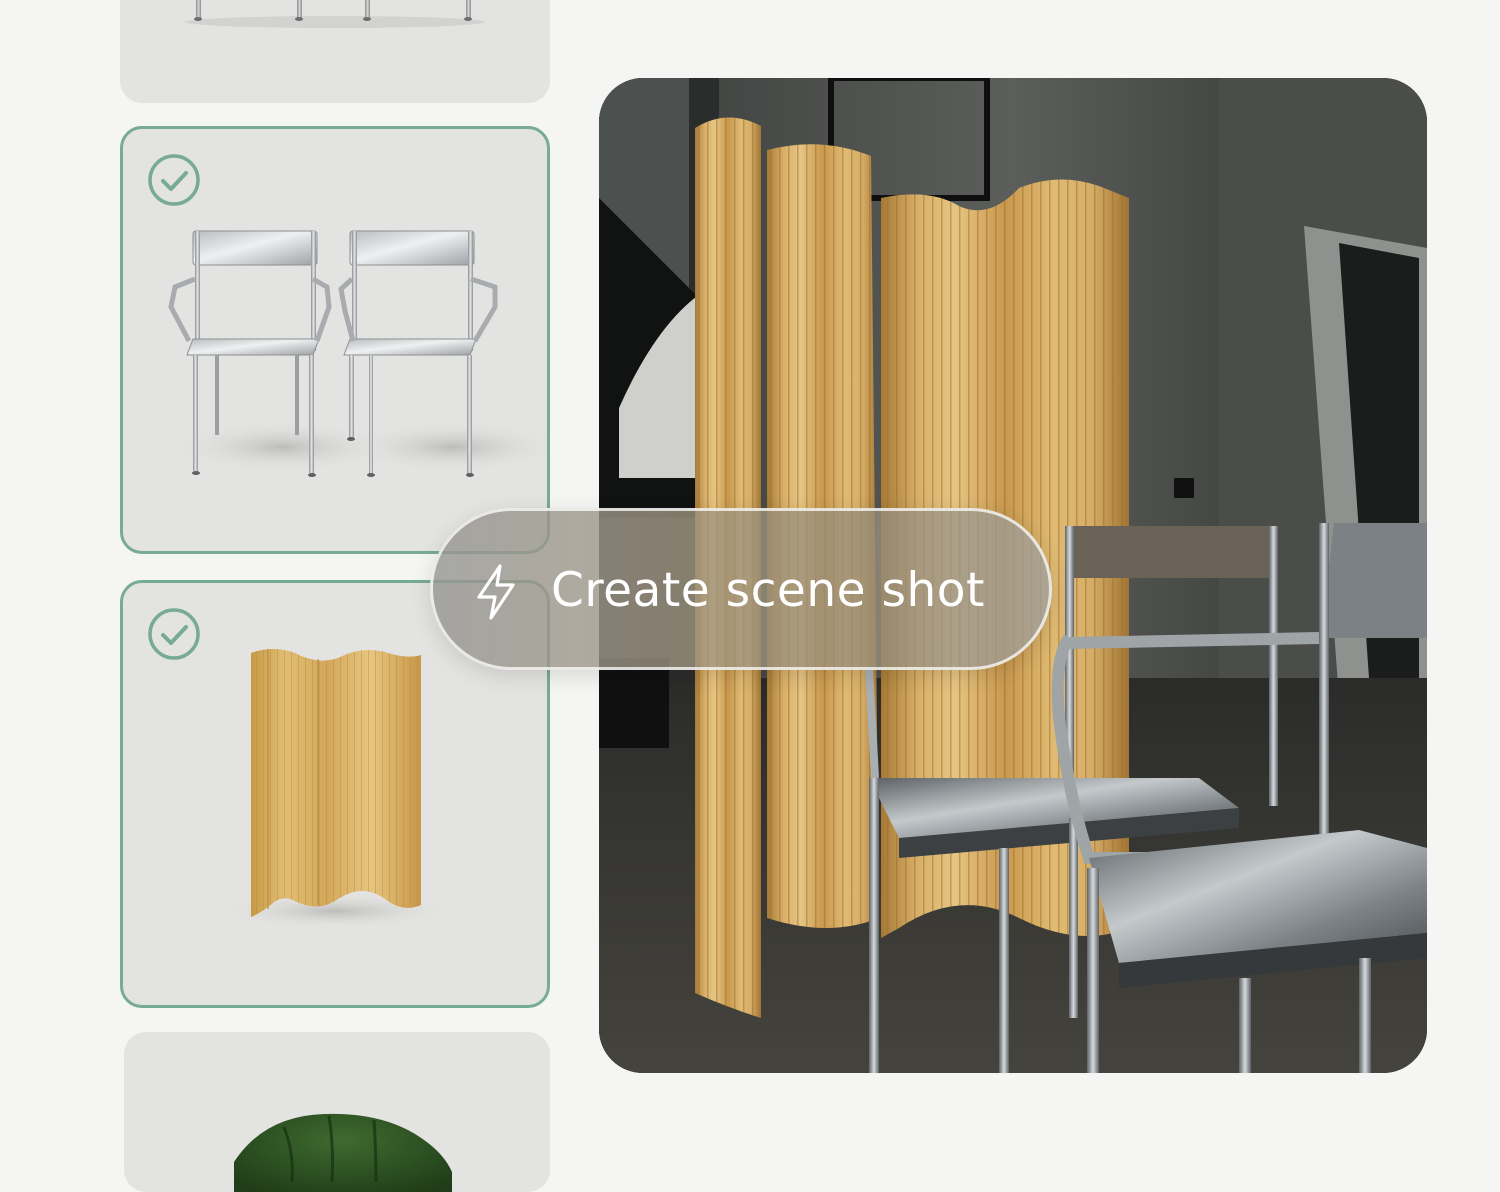 The height and width of the screenshot is (1192, 1500). What do you see at coordinates (343, 1152) in the screenshot?
I see `green-chair-image` at bounding box center [343, 1152].